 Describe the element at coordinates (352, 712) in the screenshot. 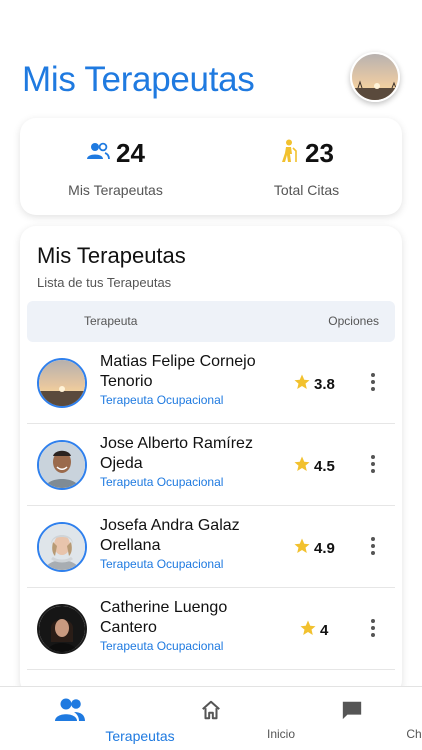

I see `chat-icon` at that location.